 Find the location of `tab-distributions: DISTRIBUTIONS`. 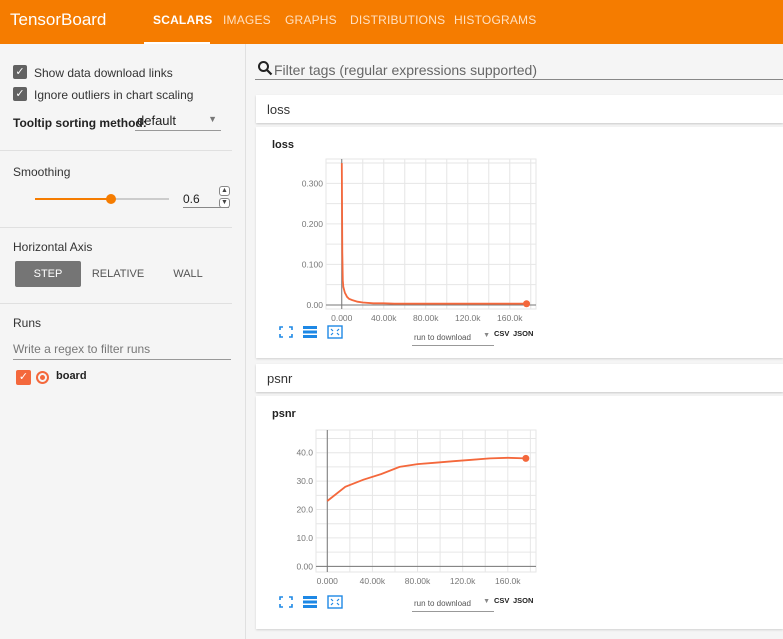

tab-distributions: DISTRIBUTIONS is located at coordinates (397, 20).